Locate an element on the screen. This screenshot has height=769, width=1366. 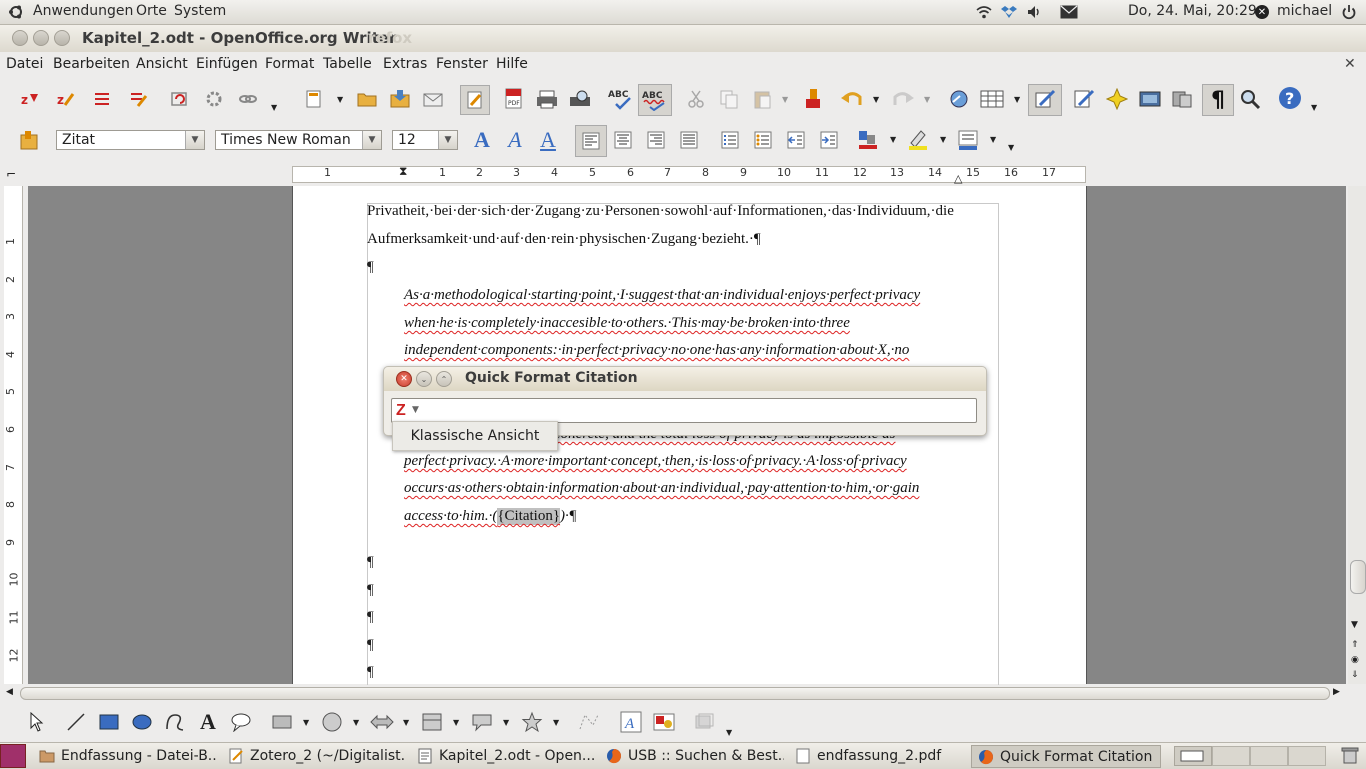
vertical-scrollbar is located at coordinates (1357, 435).